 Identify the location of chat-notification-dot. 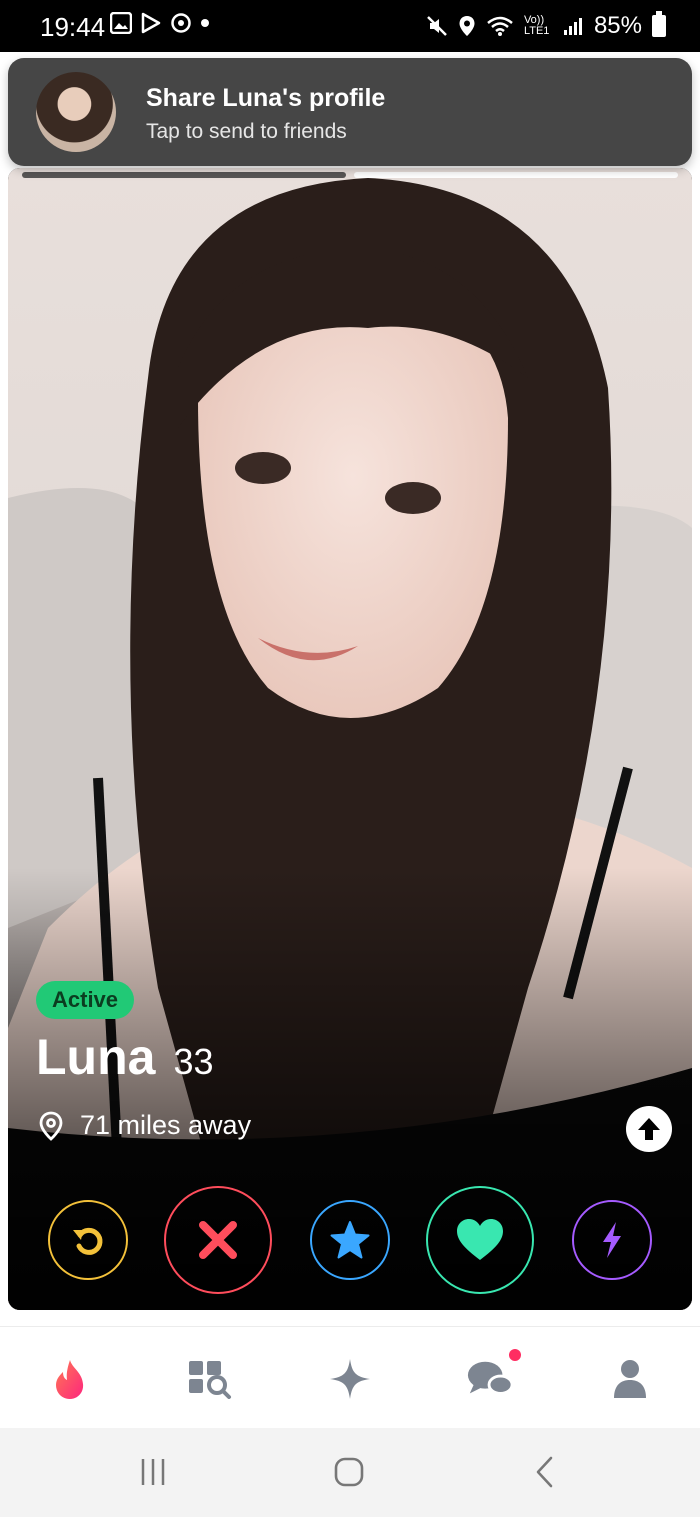
(515, 1355).